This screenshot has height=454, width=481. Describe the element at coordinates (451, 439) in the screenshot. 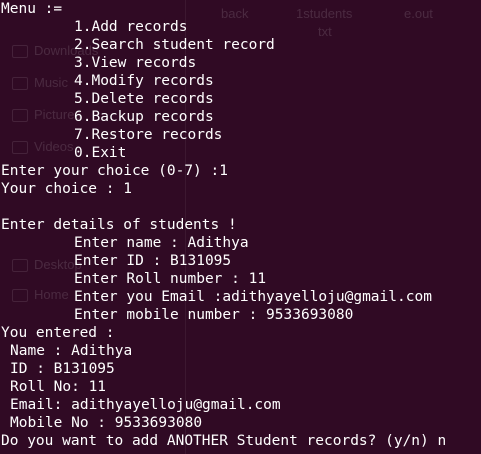

I see `text-cursor` at that location.